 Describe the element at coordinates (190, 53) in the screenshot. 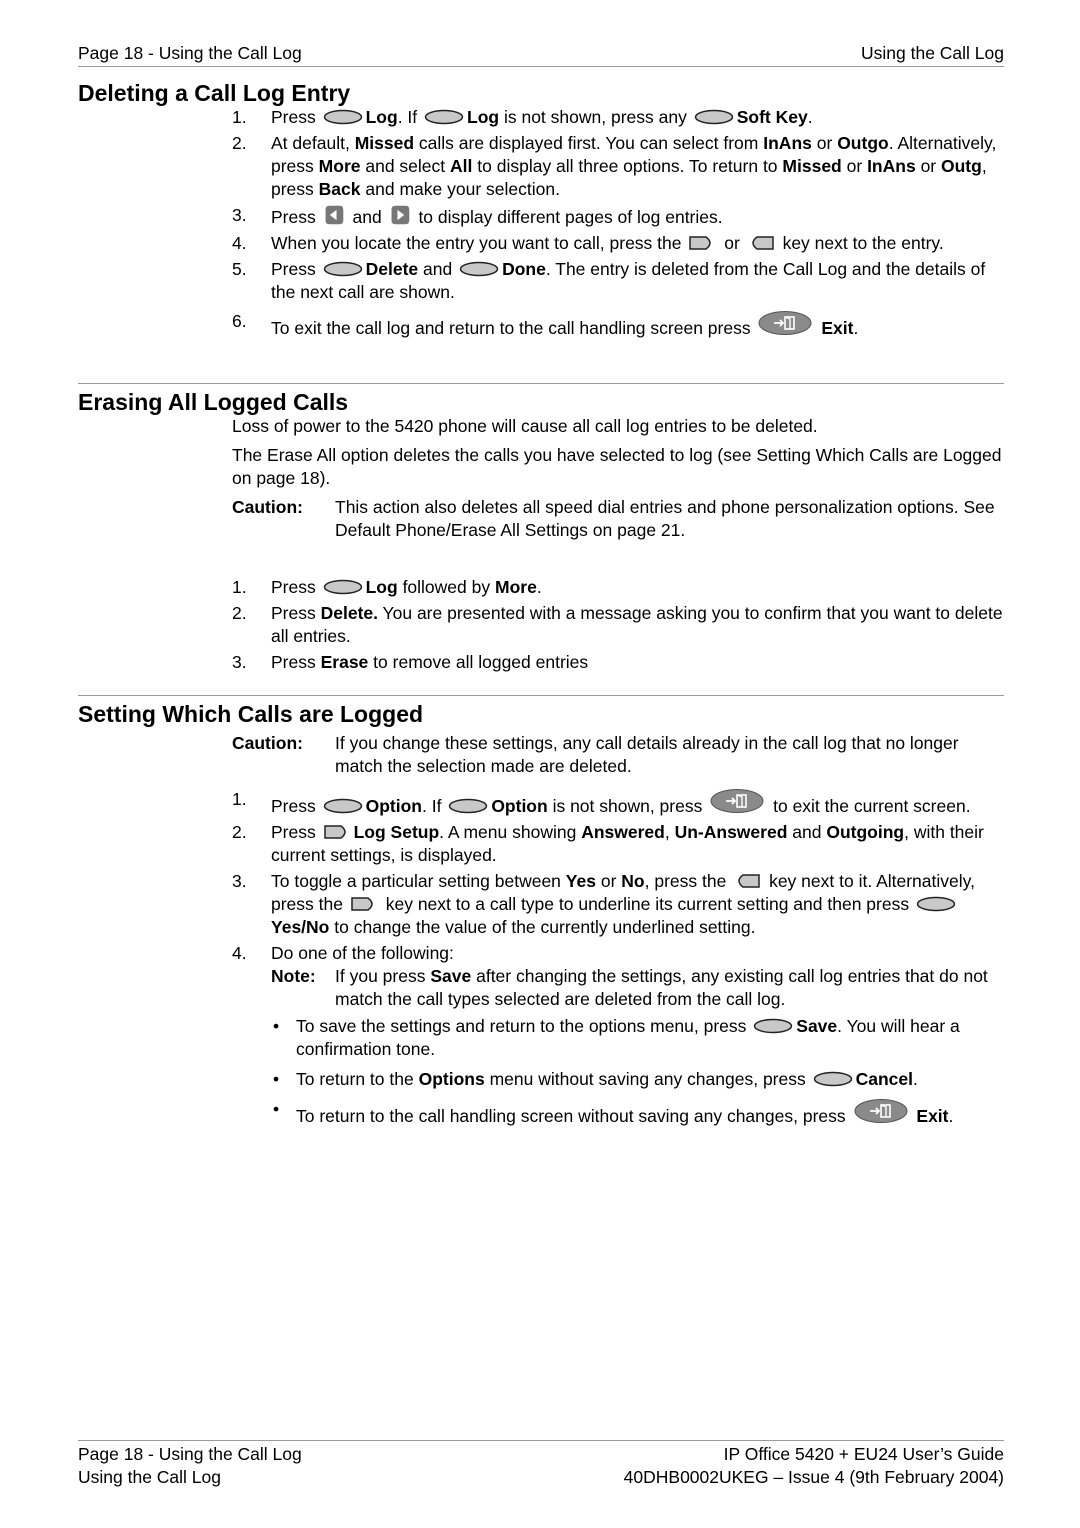

I see `header-left: Page 18 - Using the Call Log` at that location.